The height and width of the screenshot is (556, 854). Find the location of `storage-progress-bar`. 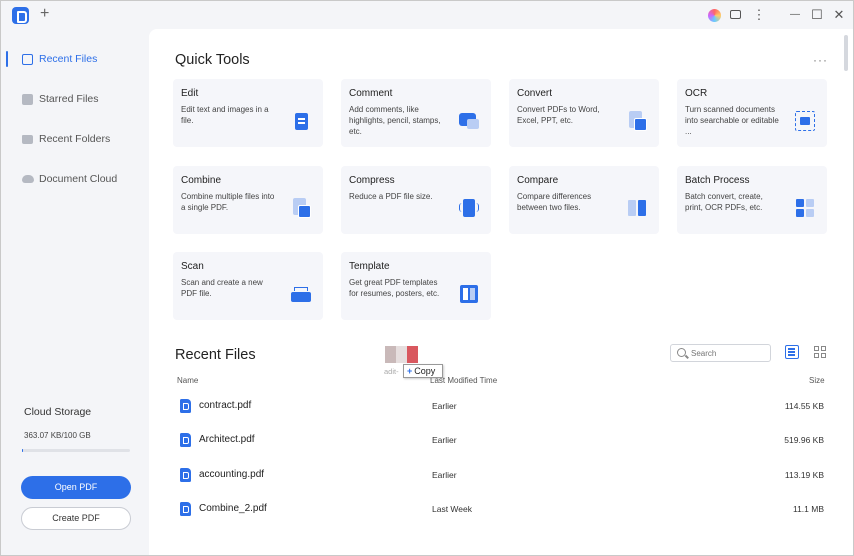

storage-progress-bar is located at coordinates (76, 450).